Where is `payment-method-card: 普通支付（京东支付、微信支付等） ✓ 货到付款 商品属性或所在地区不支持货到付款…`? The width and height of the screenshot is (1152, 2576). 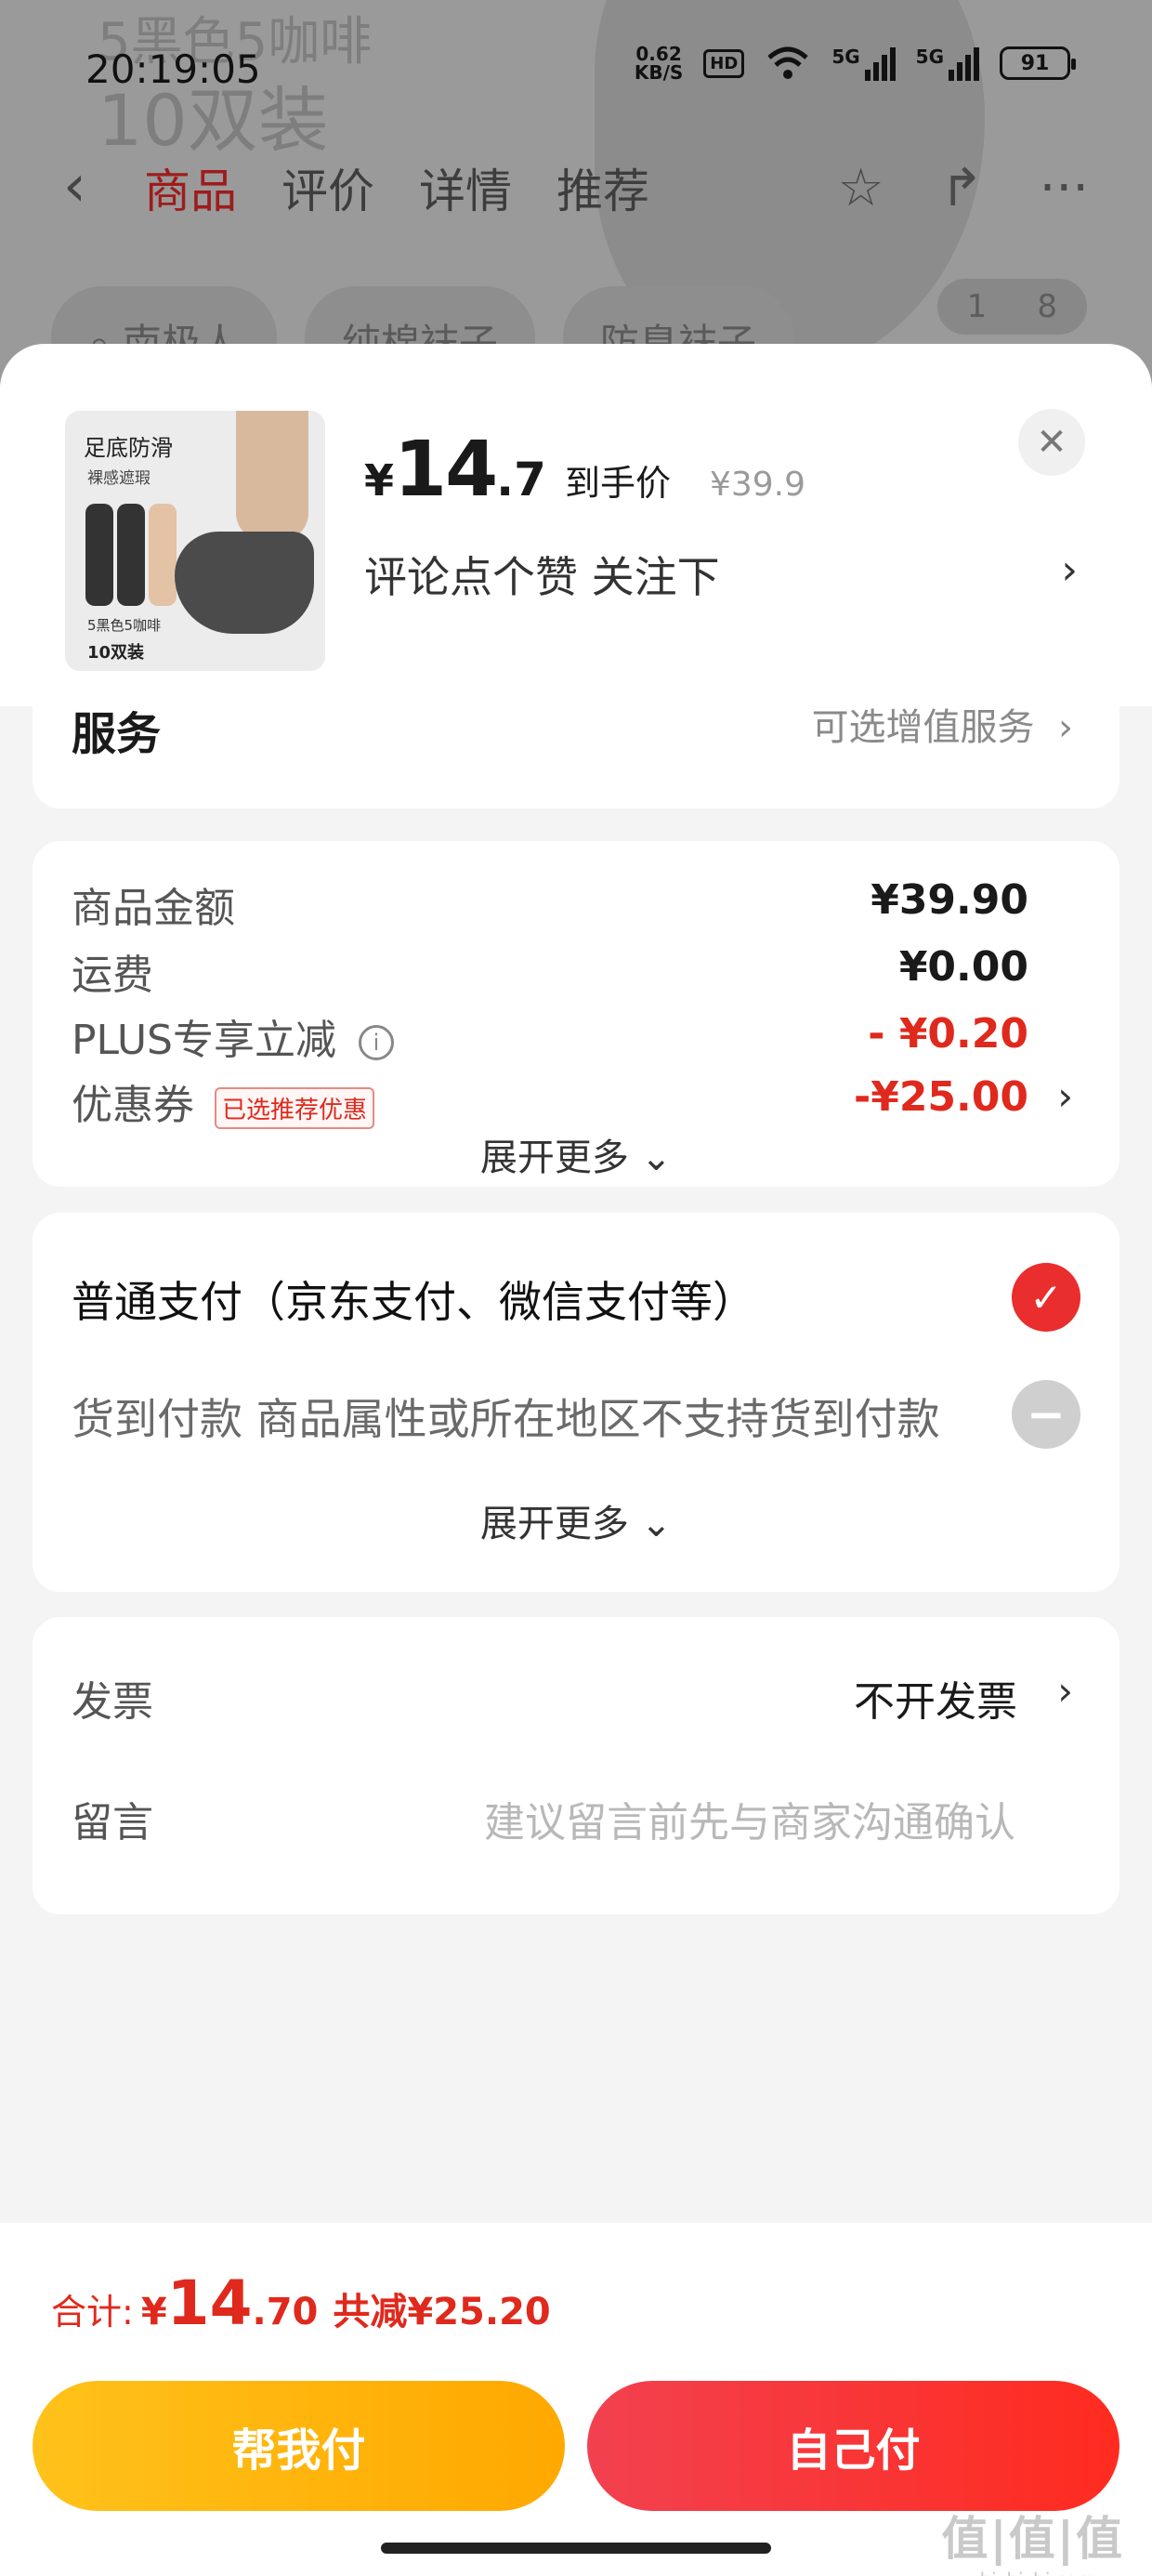
payment-method-card: 普通支付（京东支付、微信支付等） ✓ 货到付款 商品属性或所在地区不支持货到付款… is located at coordinates (576, 1402).